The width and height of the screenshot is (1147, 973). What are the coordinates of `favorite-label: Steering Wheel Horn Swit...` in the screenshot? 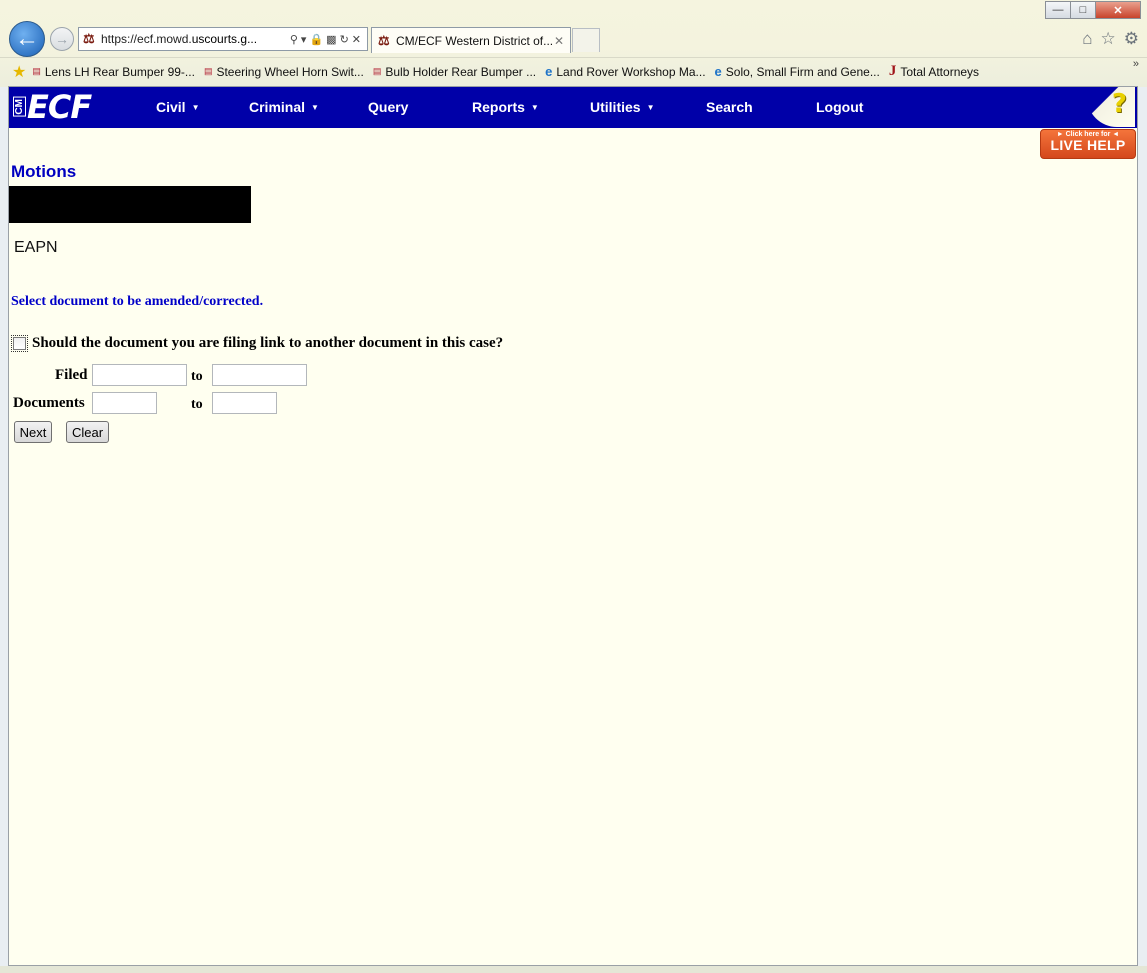 It's located at (290, 71).